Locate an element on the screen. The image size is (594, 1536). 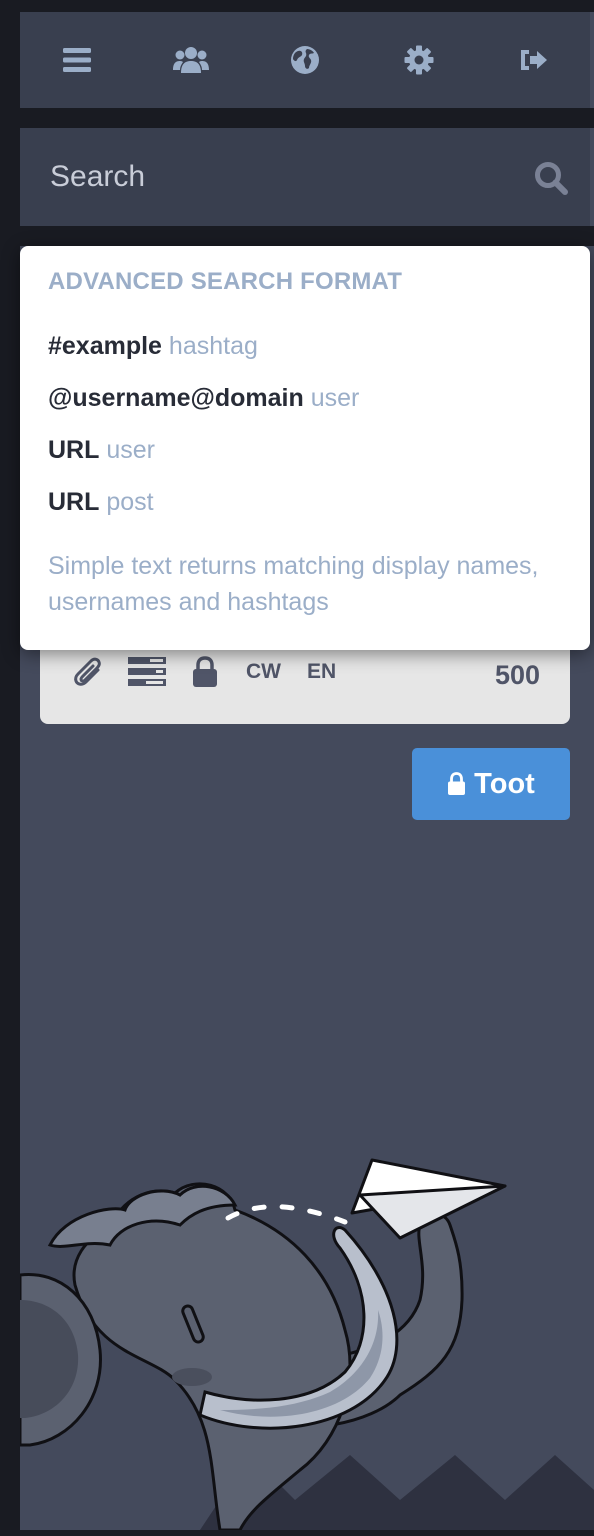
poll-icon is located at coordinates (147, 671).